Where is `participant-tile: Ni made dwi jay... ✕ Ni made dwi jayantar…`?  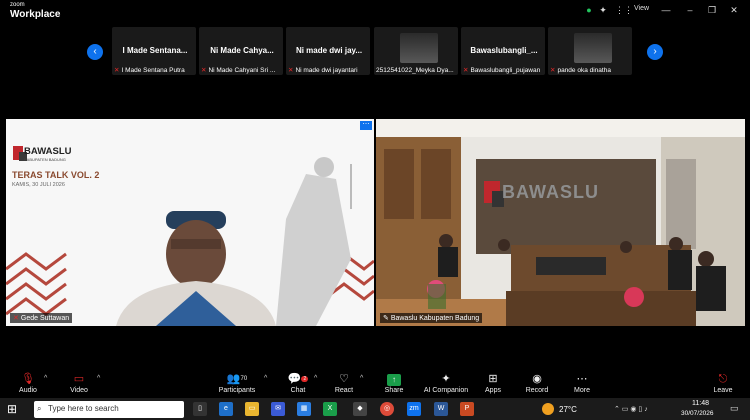 participant-tile: Ni made dwi jay... ✕ Ni made dwi jayantar… is located at coordinates (328, 51).